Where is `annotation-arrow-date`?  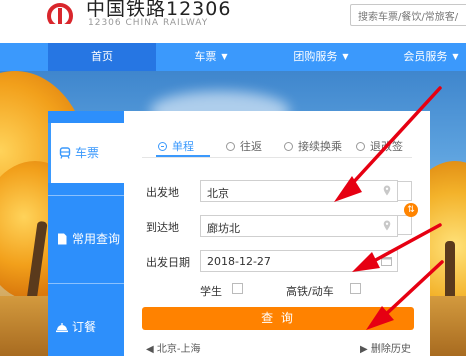
annotation-arrow-date is located at coordinates (406, 243).